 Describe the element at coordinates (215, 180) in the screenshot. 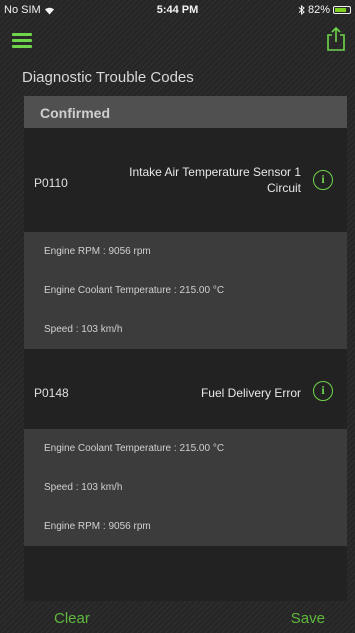

I see `code-description: Intake Air Temperature Sensor 1 Circuit` at that location.